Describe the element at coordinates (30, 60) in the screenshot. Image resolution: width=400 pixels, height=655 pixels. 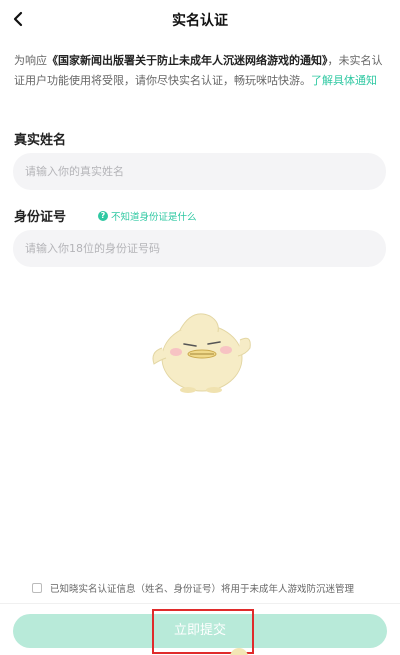
I see `notice-intro: 为响应` at that location.